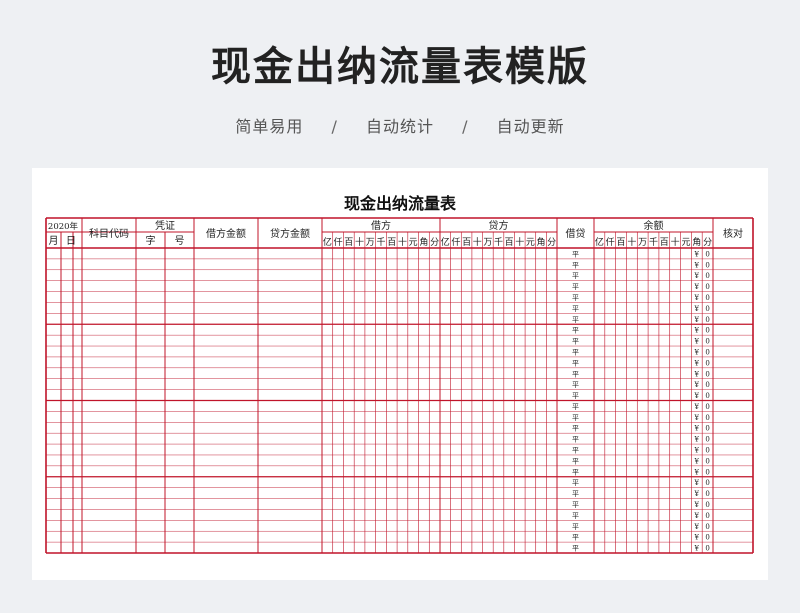  Describe the element at coordinates (487, 243) in the screenshot. I see `credit-digit-header: 万` at that location.